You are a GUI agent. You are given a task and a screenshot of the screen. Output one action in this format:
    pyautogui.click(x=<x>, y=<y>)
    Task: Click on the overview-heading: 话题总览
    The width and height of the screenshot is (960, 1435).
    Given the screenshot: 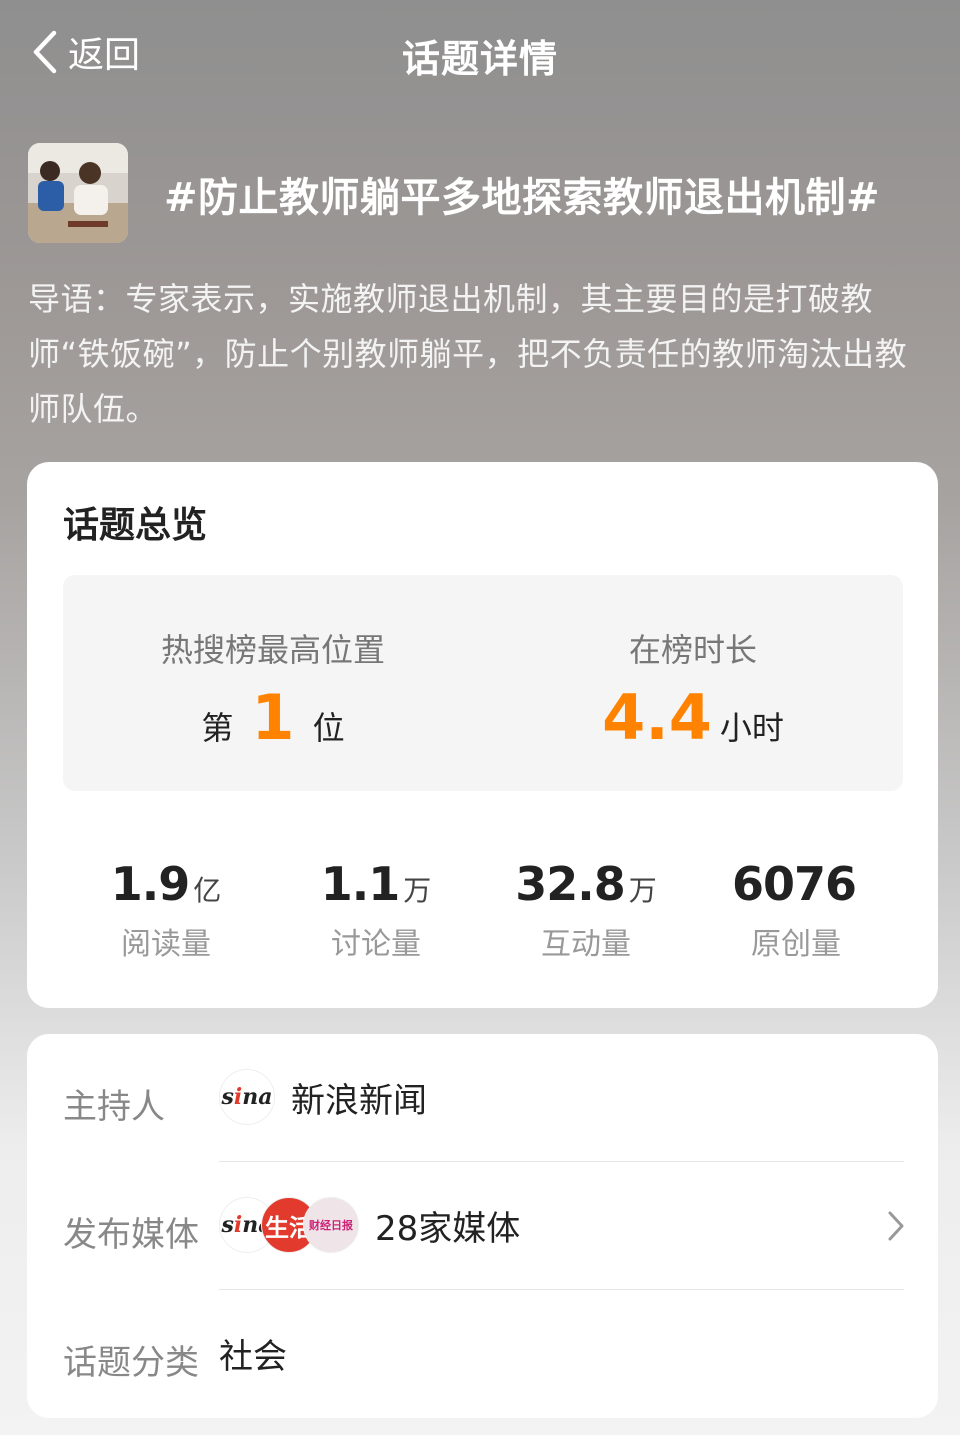 What is the action you would take?
    pyautogui.click(x=135, y=525)
    